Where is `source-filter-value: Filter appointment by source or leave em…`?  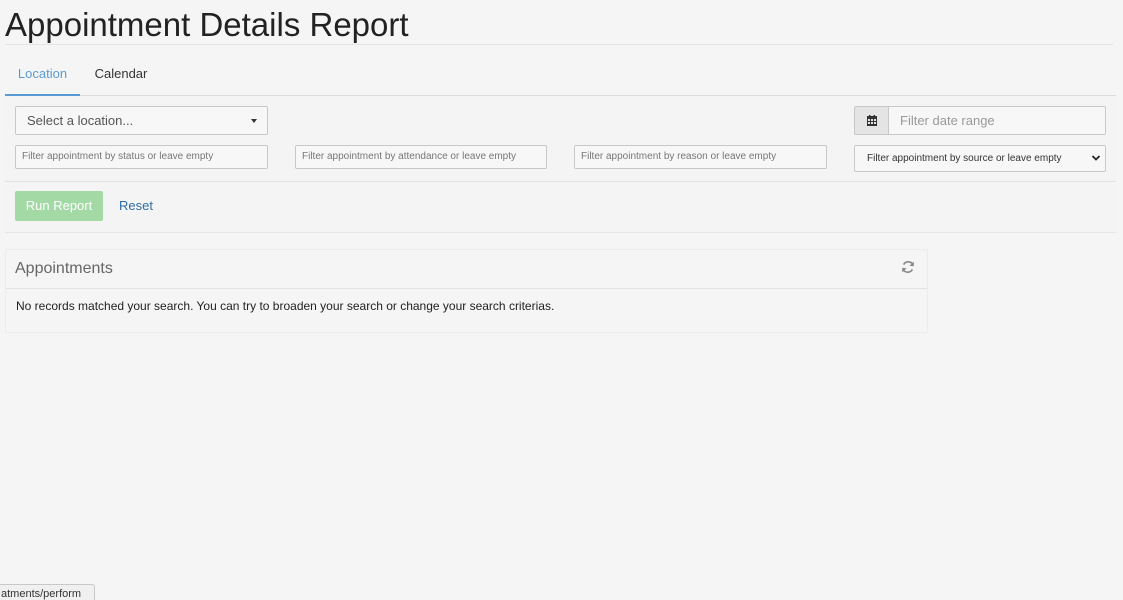
source-filter-value: Filter appointment by source or leave em… is located at coordinates (964, 158).